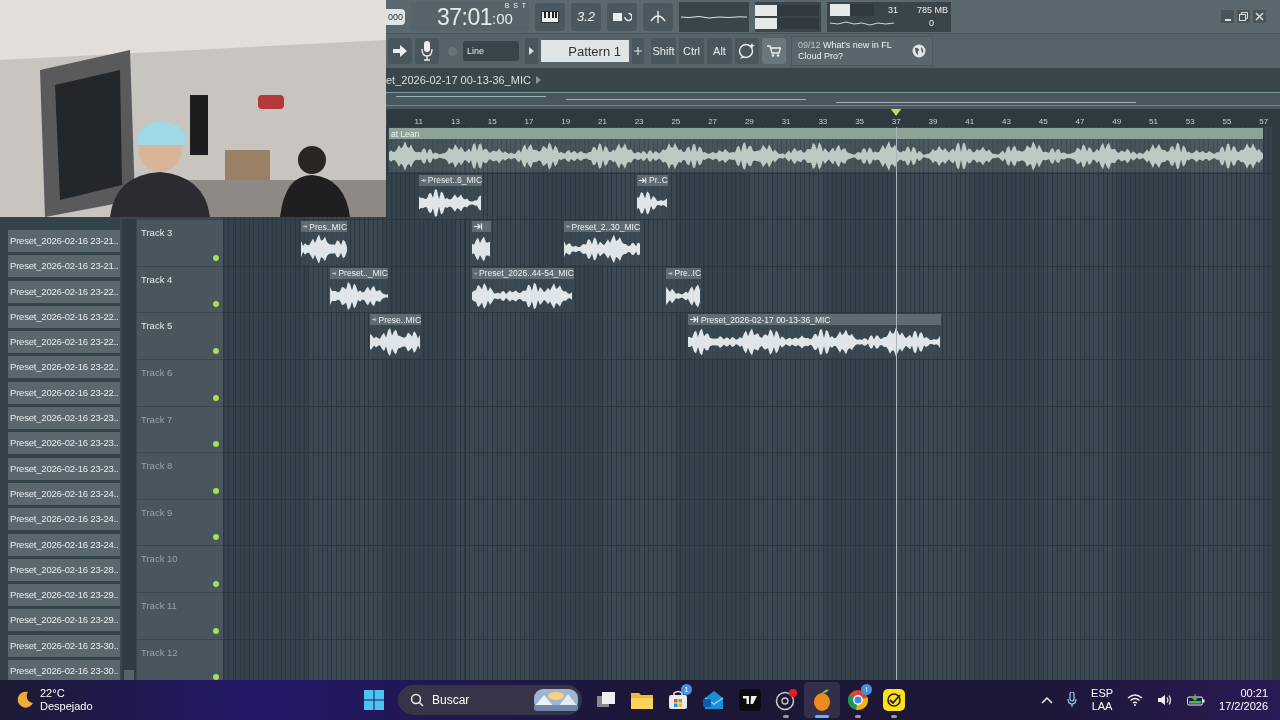  Describe the element at coordinates (180, 336) in the screenshot. I see `track-header: Track 5` at that location.